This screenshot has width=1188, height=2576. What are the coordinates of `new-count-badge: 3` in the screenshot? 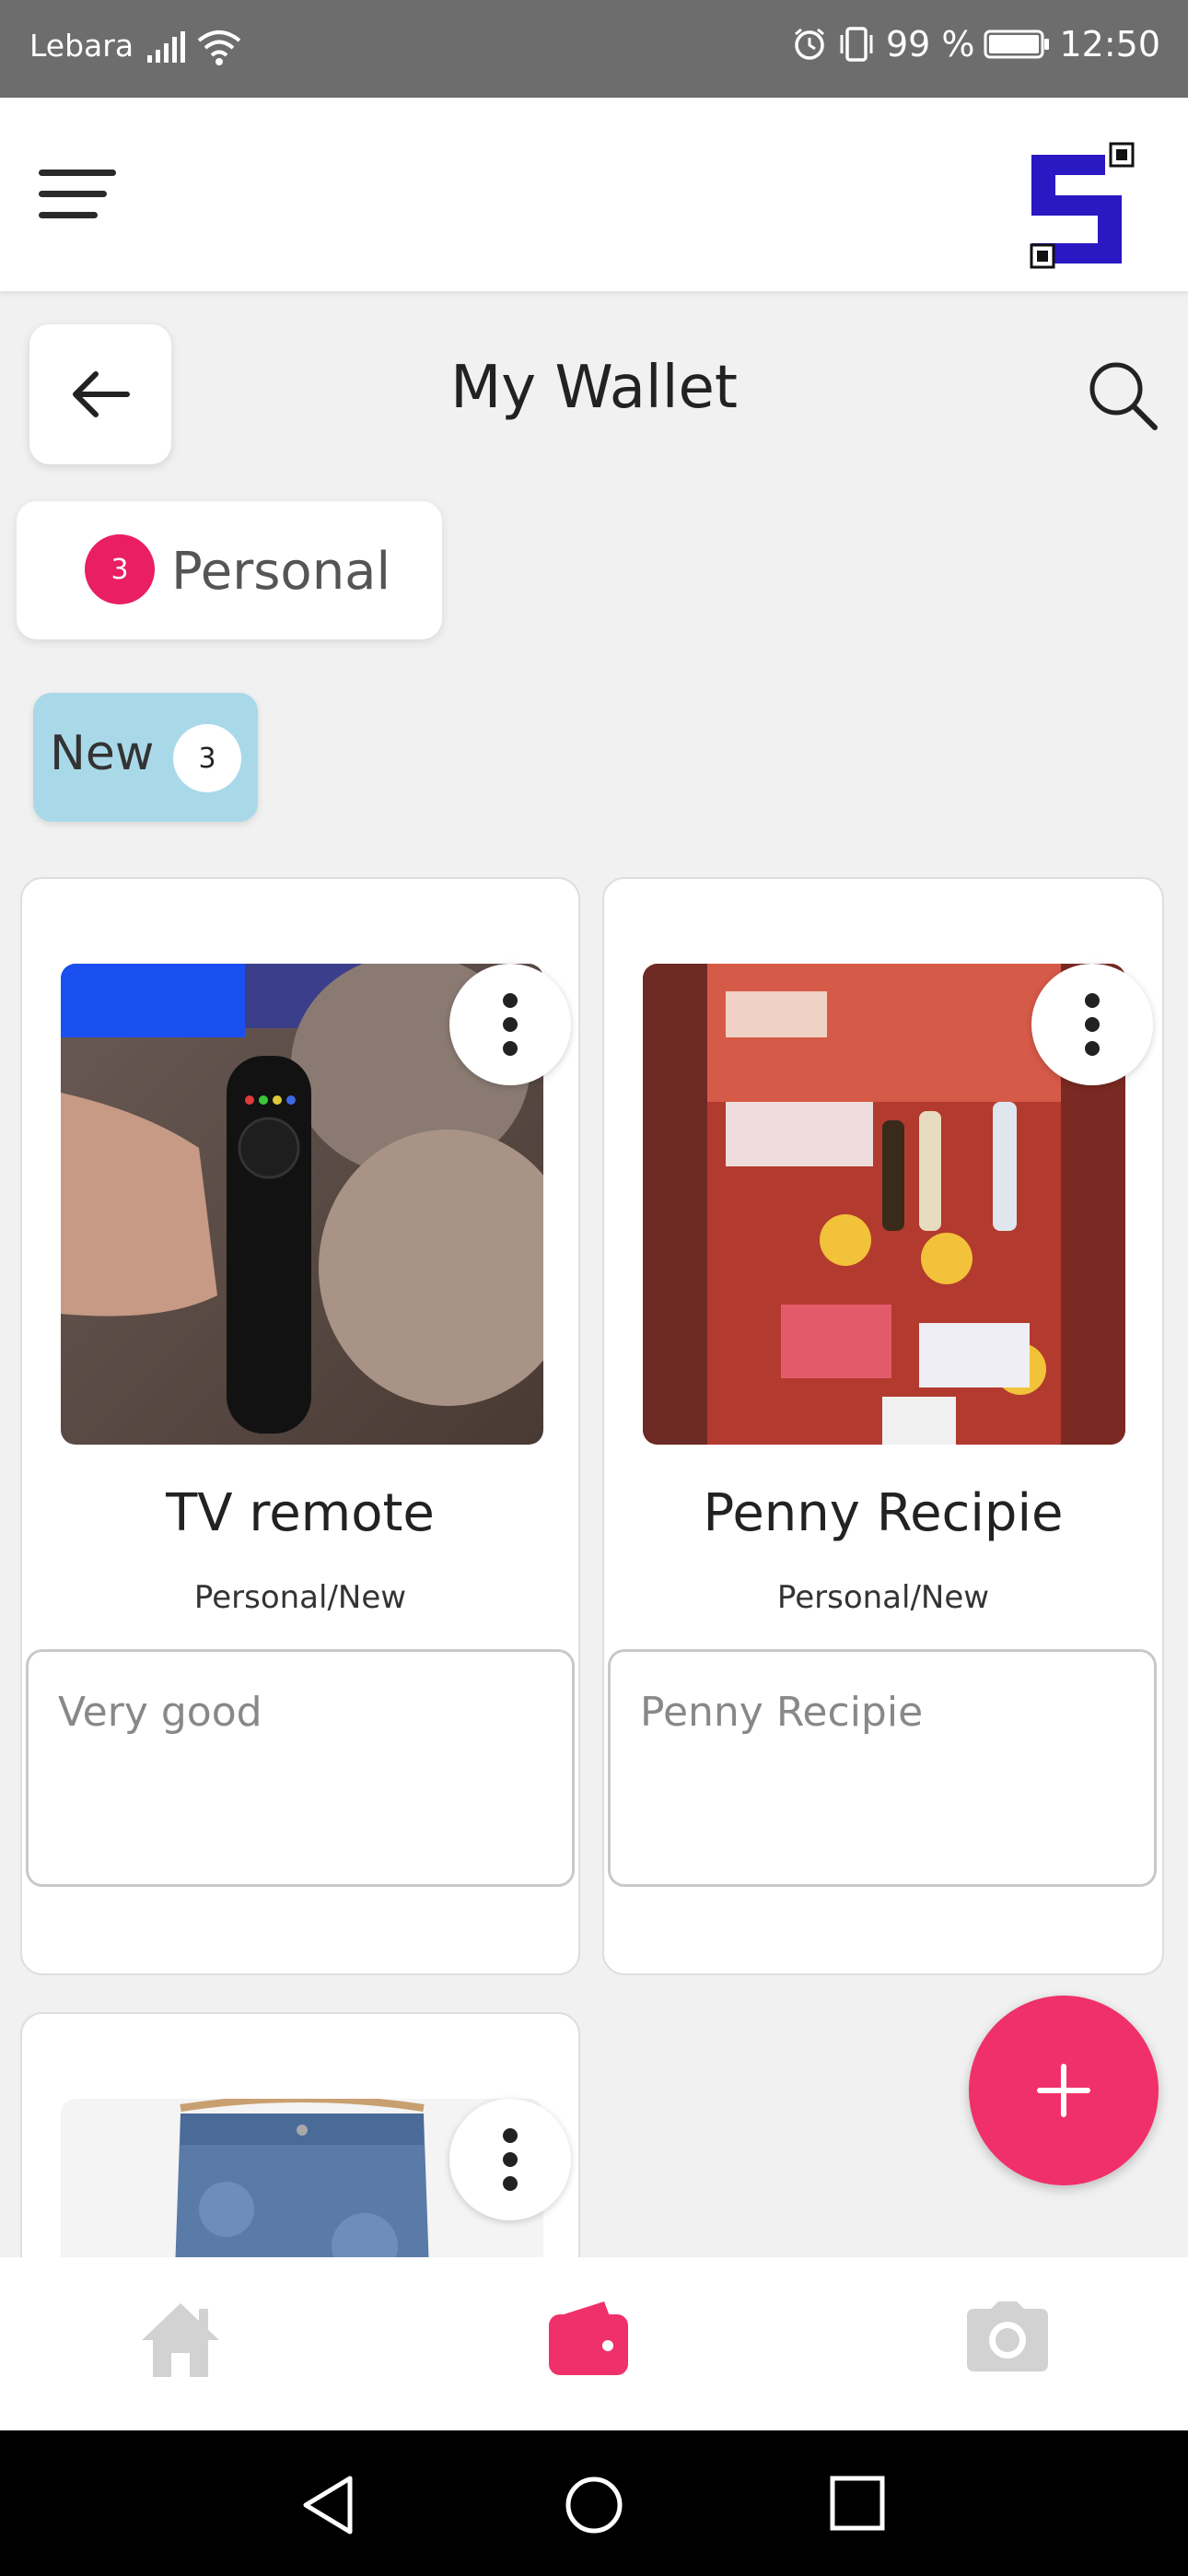 It's located at (207, 758).